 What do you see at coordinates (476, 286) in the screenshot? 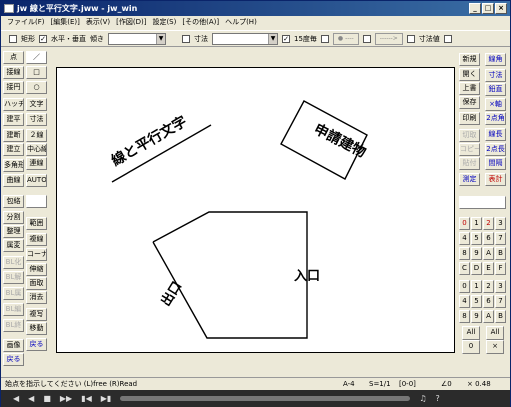
I see `group-1: 1` at bounding box center [476, 286].